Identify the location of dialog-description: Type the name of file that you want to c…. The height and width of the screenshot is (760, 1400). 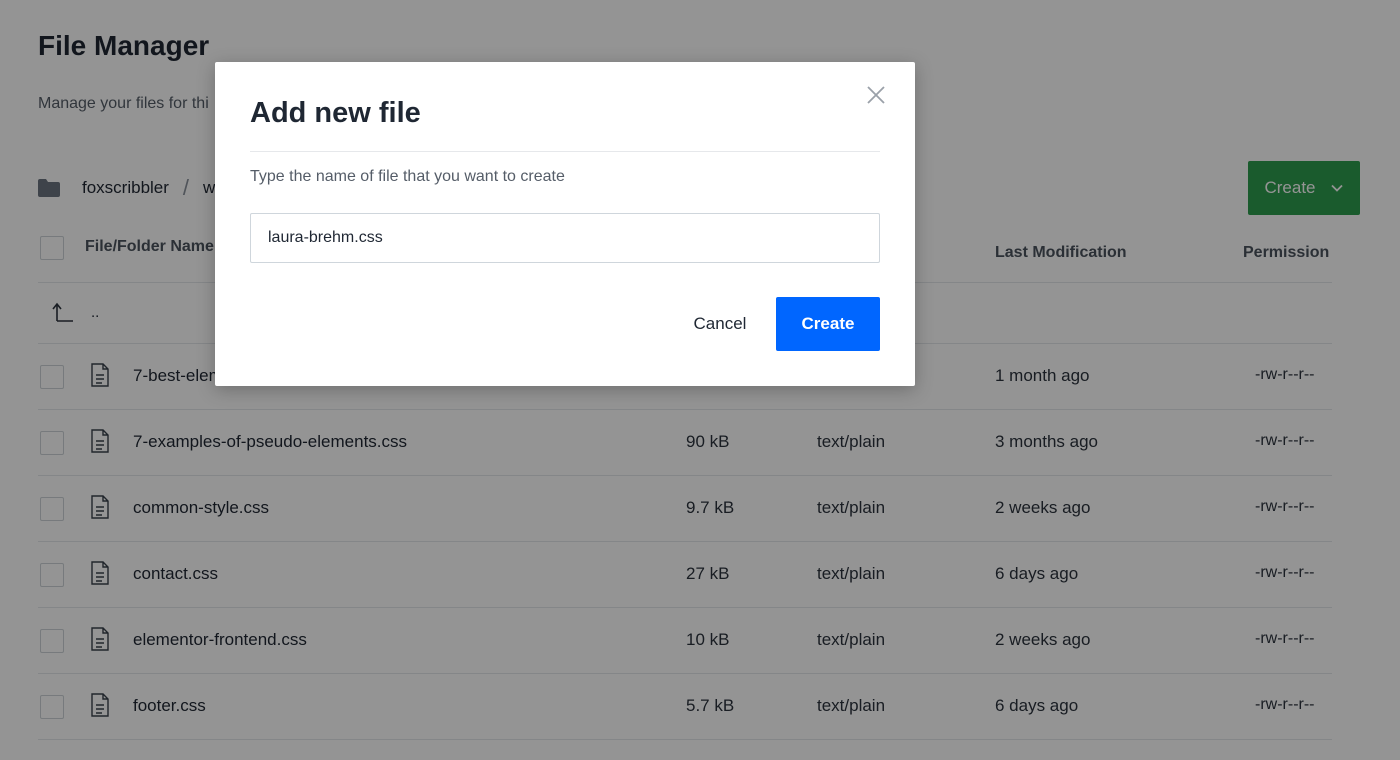
(407, 176).